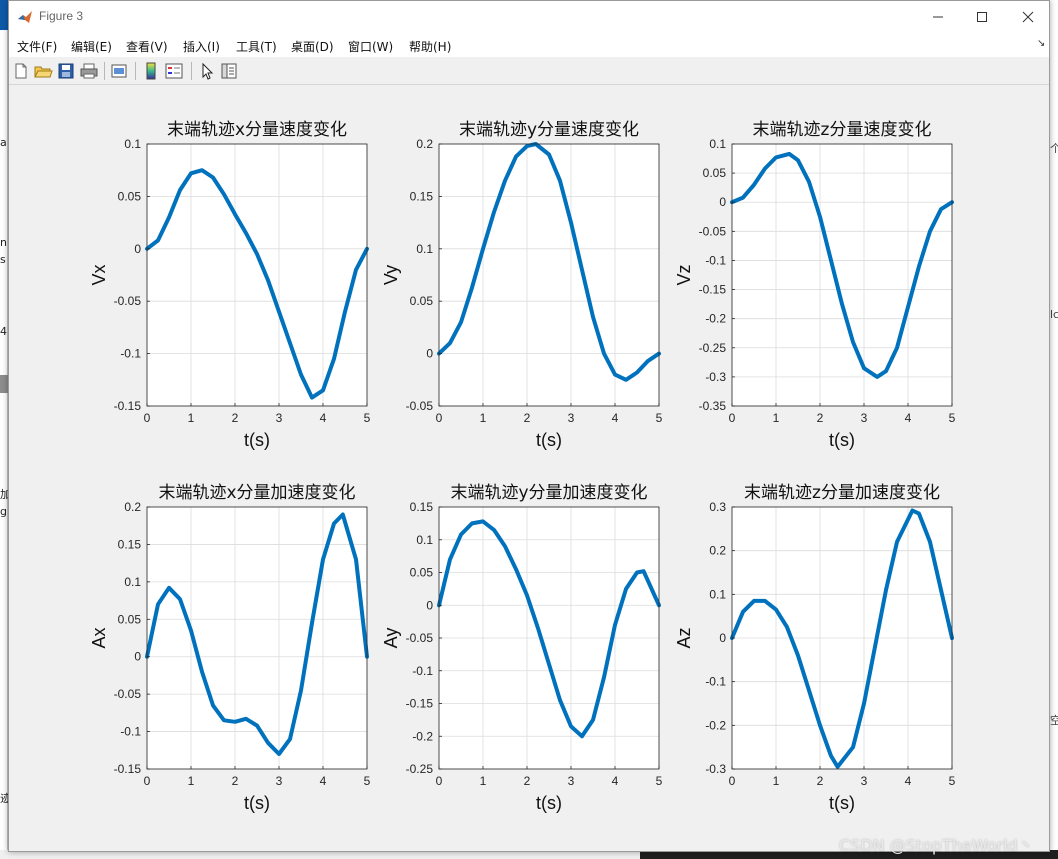  What do you see at coordinates (207, 71) in the screenshot?
I see `edit-plot-arrow-icon` at bounding box center [207, 71].